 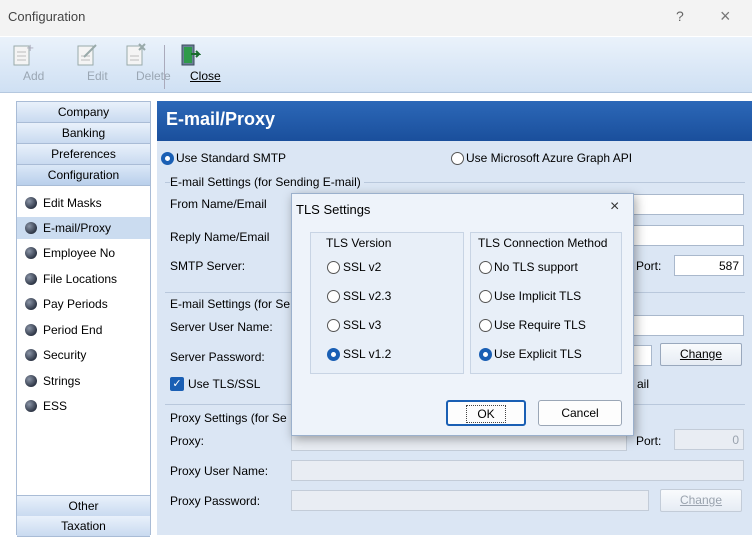 I want to click on azure-radio-label: Use Microsoft Azure Graph API, so click(x=549, y=158).